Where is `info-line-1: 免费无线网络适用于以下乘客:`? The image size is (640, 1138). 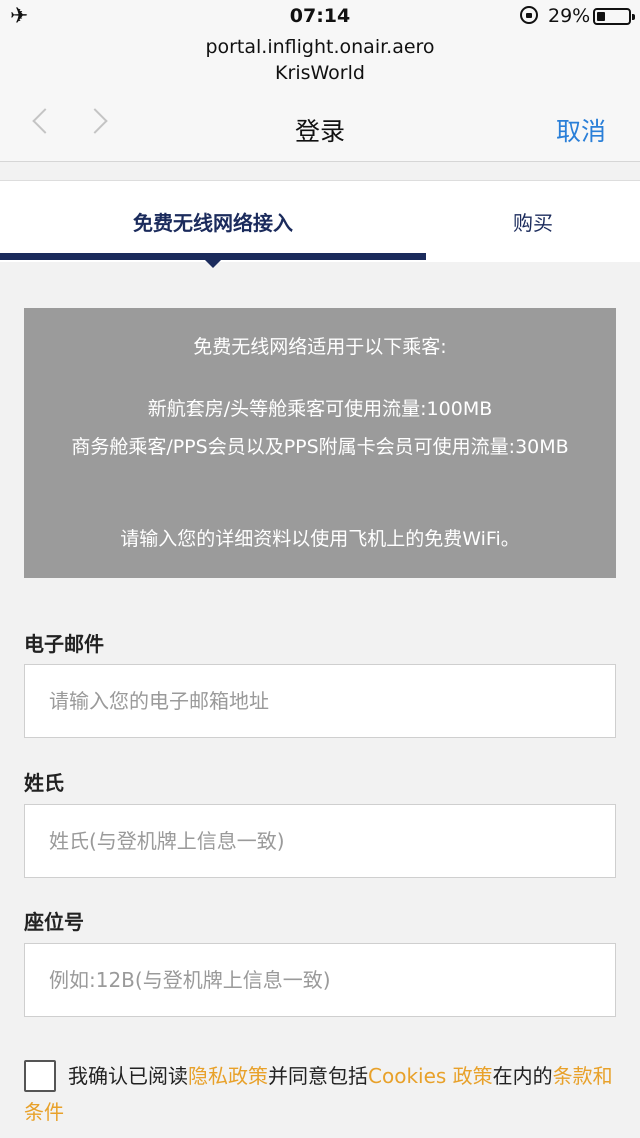
info-line-1: 免费无线网络适用于以下乘客: is located at coordinates (320, 347).